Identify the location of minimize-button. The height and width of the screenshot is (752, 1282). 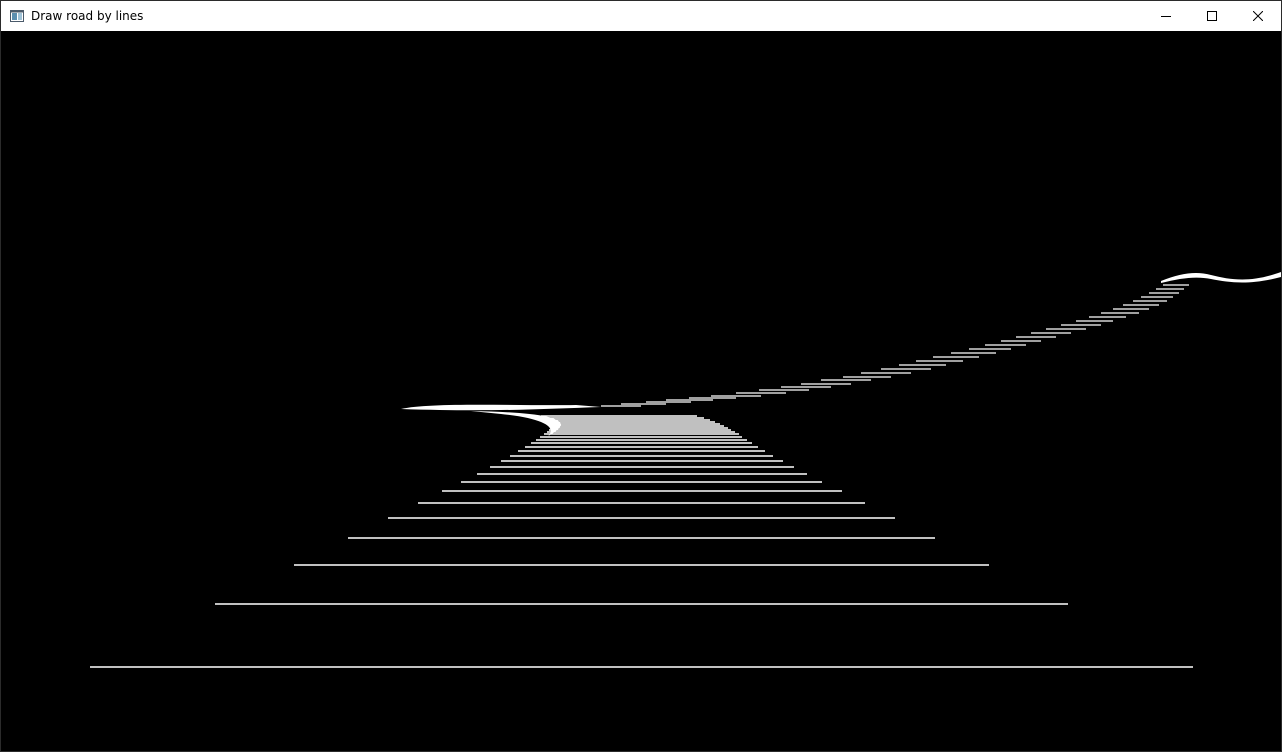
(1166, 16).